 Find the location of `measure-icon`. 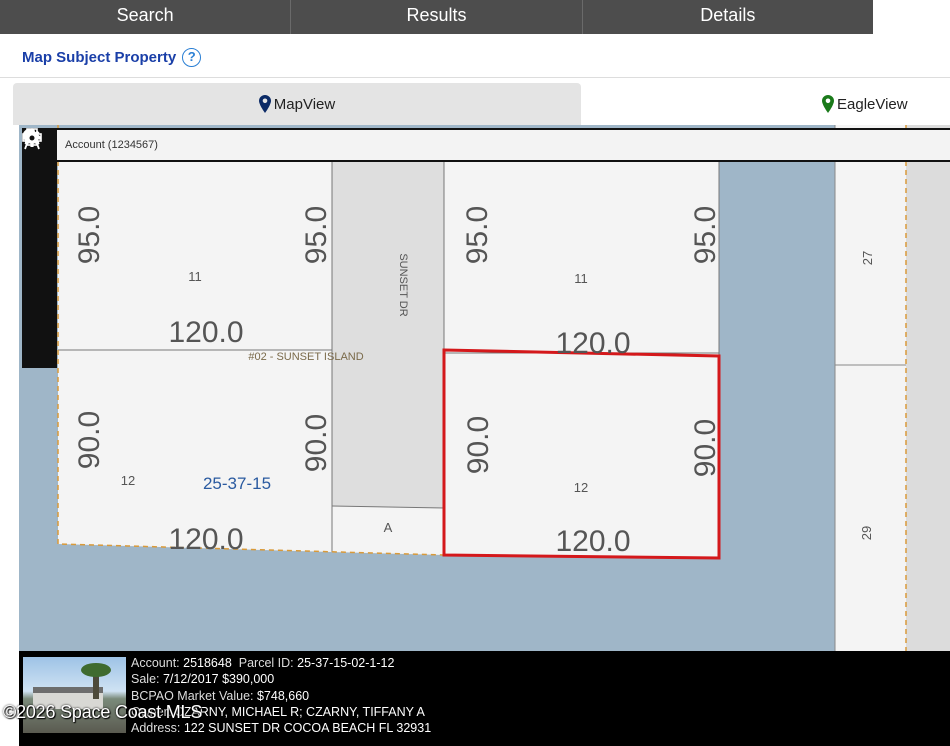

measure-icon is located at coordinates (39, 210).